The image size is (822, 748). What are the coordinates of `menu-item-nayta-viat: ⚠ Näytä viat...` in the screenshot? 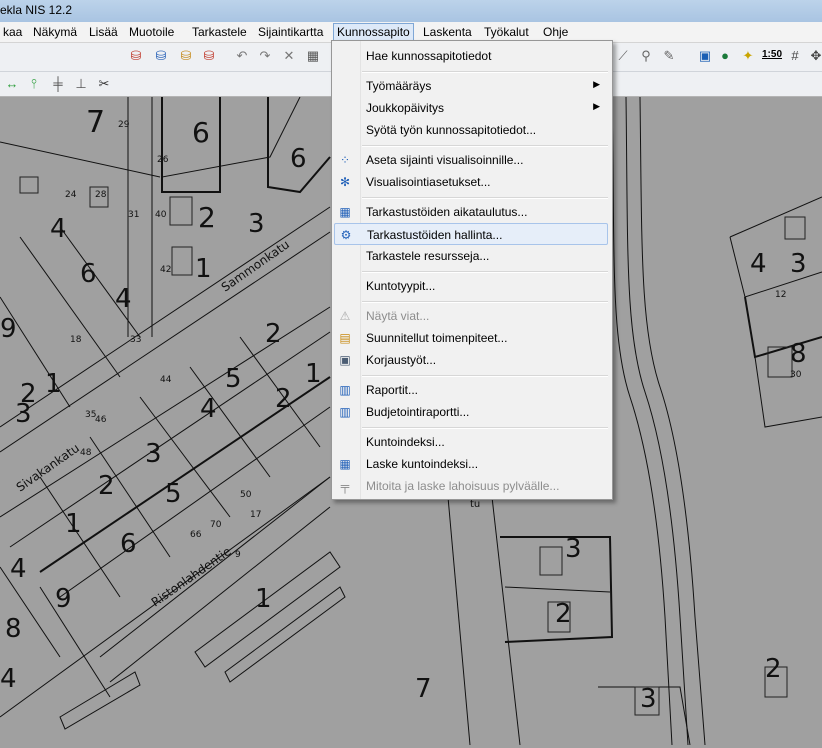 It's located at (471, 316).